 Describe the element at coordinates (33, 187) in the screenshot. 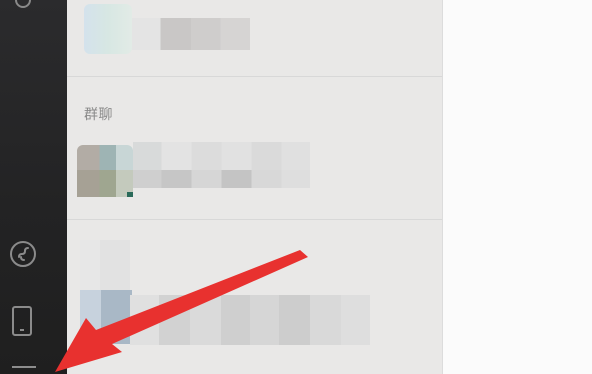

I see `sidebar-rail` at that location.